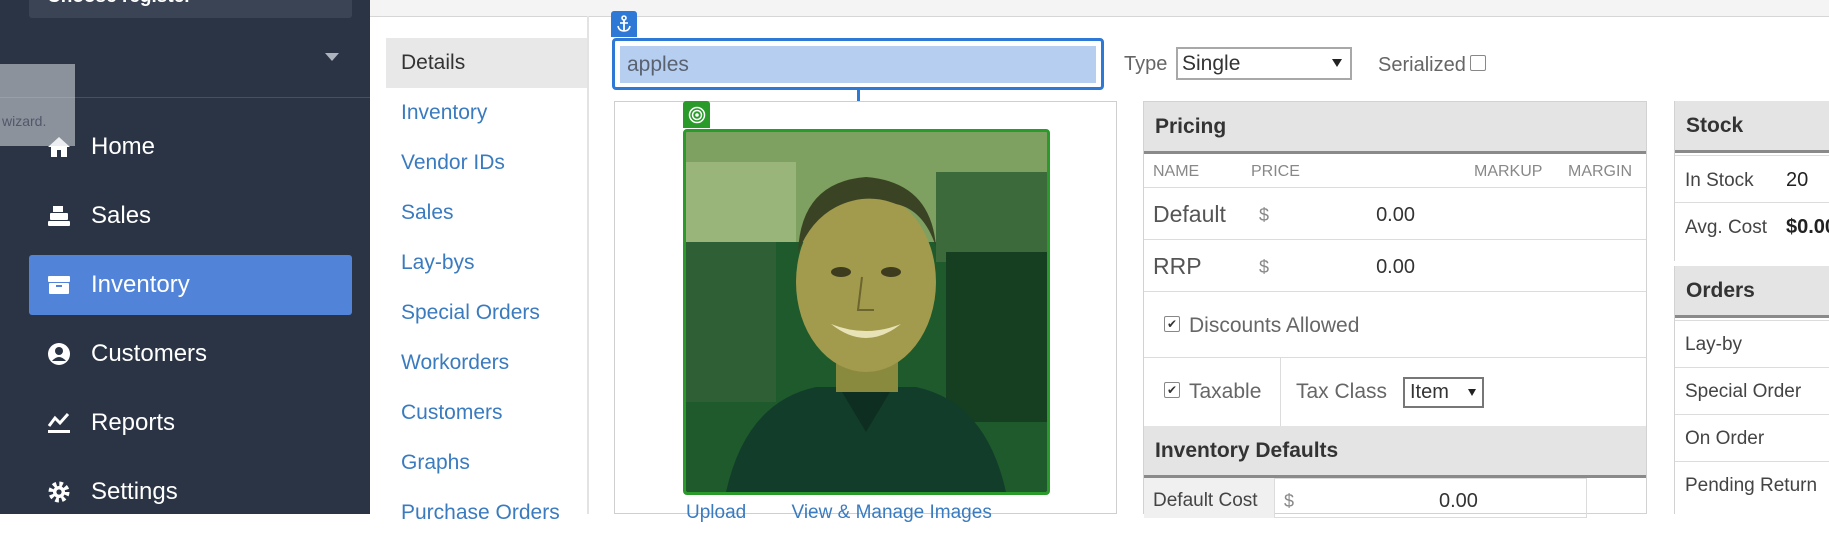 The image size is (1829, 538). I want to click on column-header-margin: MARGIN, so click(1600, 171).